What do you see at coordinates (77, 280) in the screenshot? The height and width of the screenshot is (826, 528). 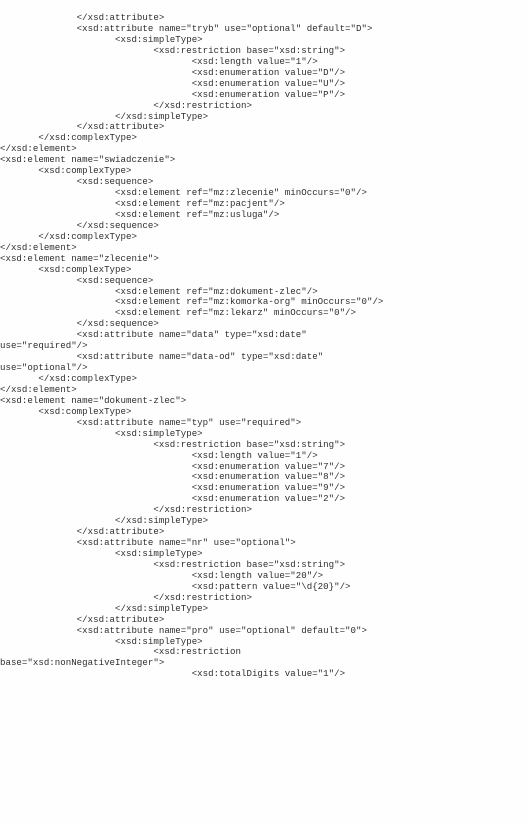 I see `code-line: <xsd:sequence>` at bounding box center [77, 280].